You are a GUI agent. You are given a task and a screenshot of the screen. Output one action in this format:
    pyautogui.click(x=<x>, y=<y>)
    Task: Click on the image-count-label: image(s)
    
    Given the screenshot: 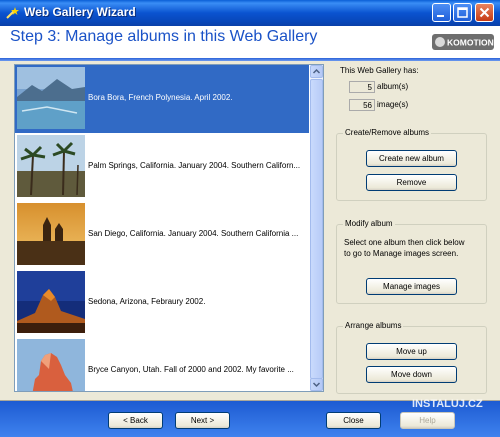 What is the action you would take?
    pyautogui.click(x=393, y=104)
    